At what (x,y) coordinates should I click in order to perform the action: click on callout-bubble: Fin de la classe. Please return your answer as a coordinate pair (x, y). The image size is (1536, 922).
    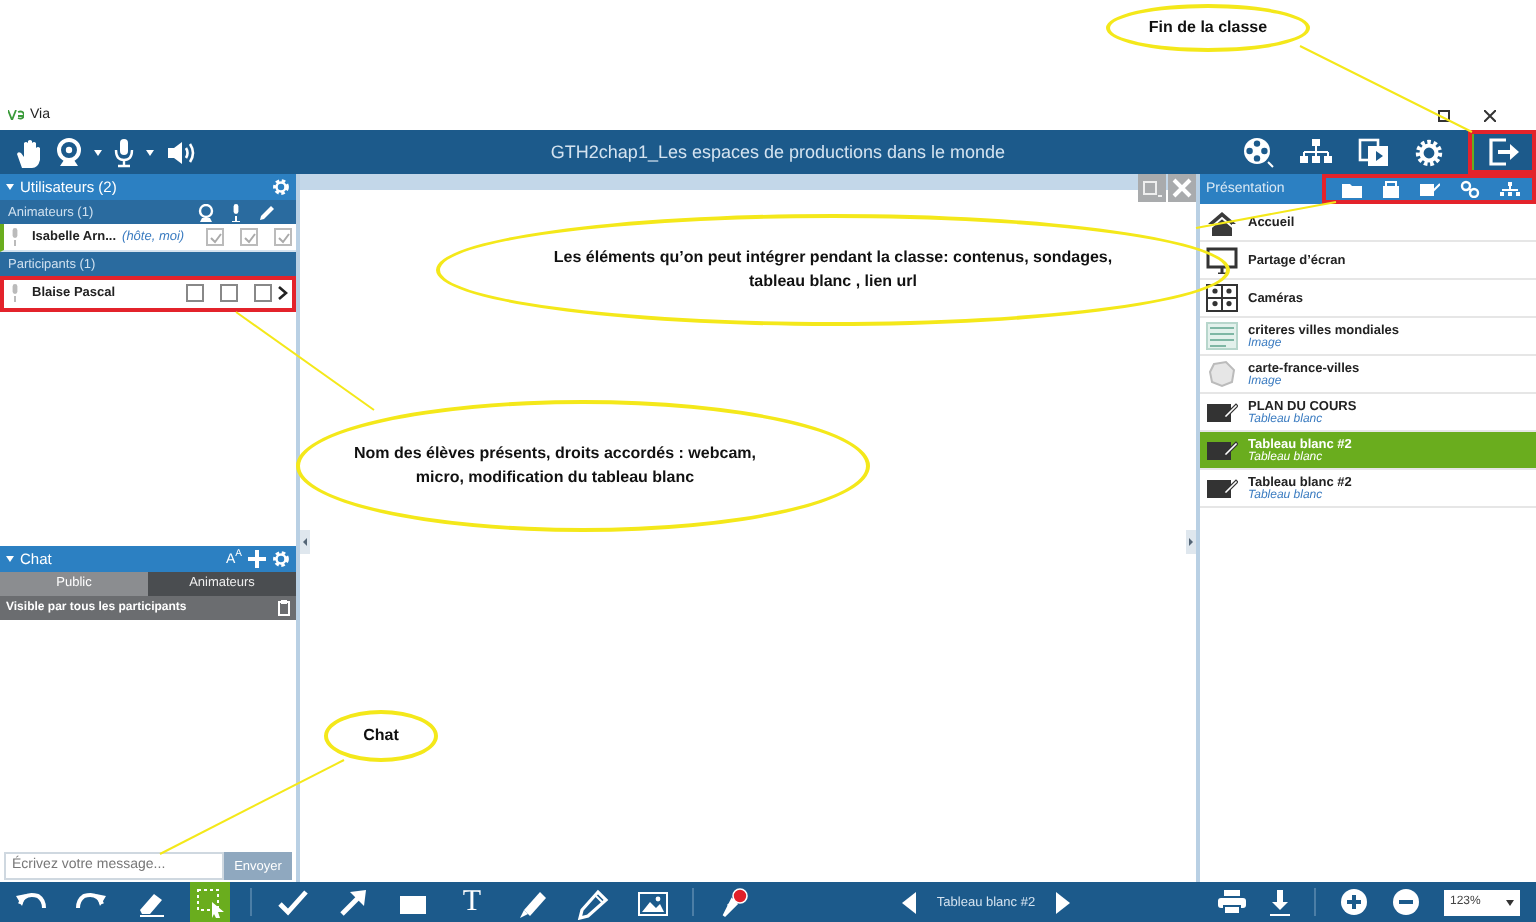
    Looking at the image, I should click on (1208, 28).